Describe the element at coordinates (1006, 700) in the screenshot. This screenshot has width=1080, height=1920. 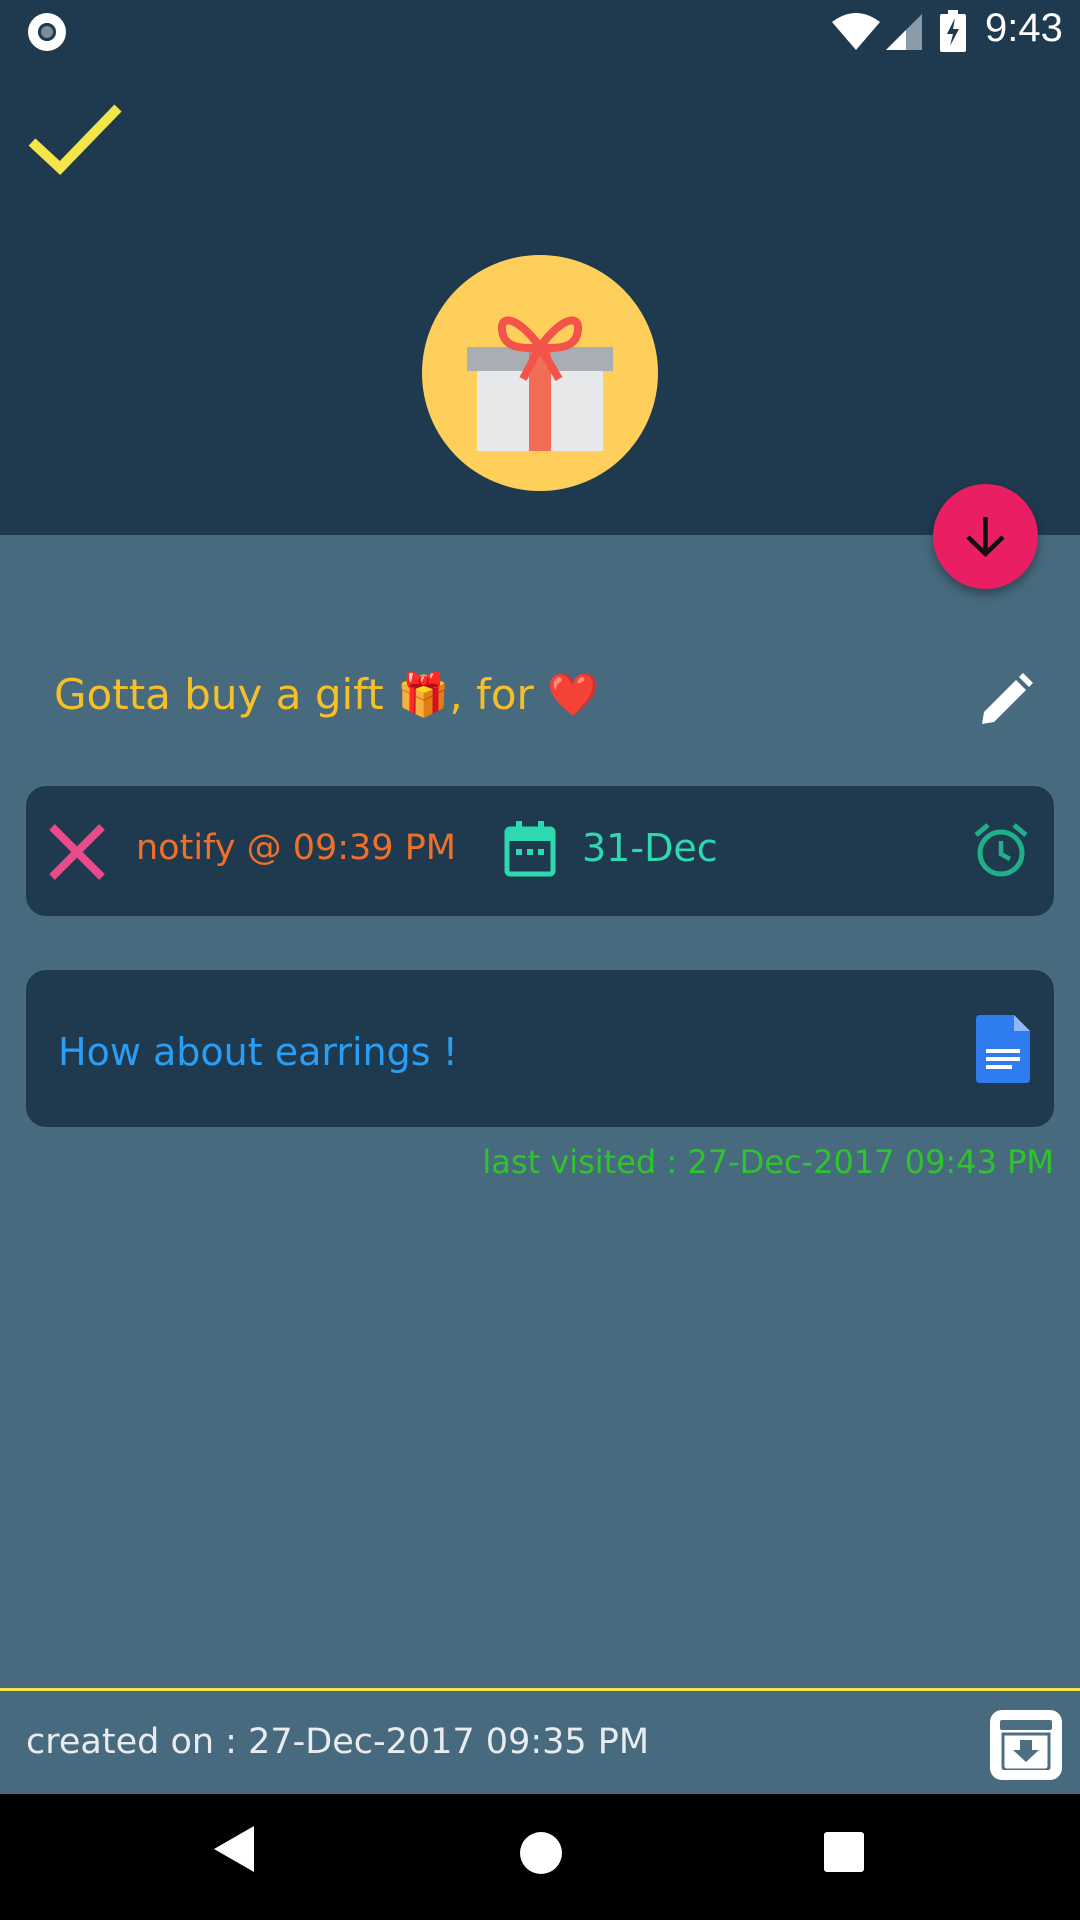
I see `pencil-icon` at that location.